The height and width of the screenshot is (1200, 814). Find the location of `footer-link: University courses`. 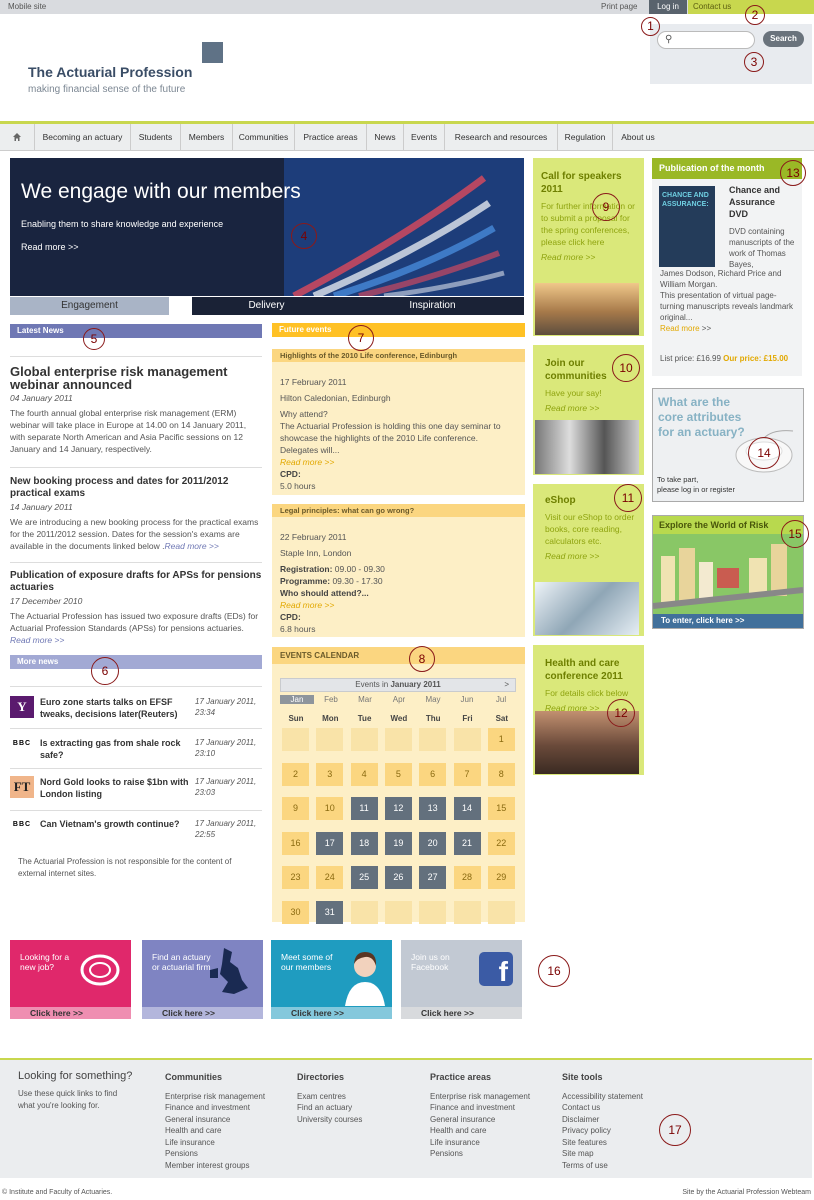

footer-link: University courses is located at coordinates (329, 1120).